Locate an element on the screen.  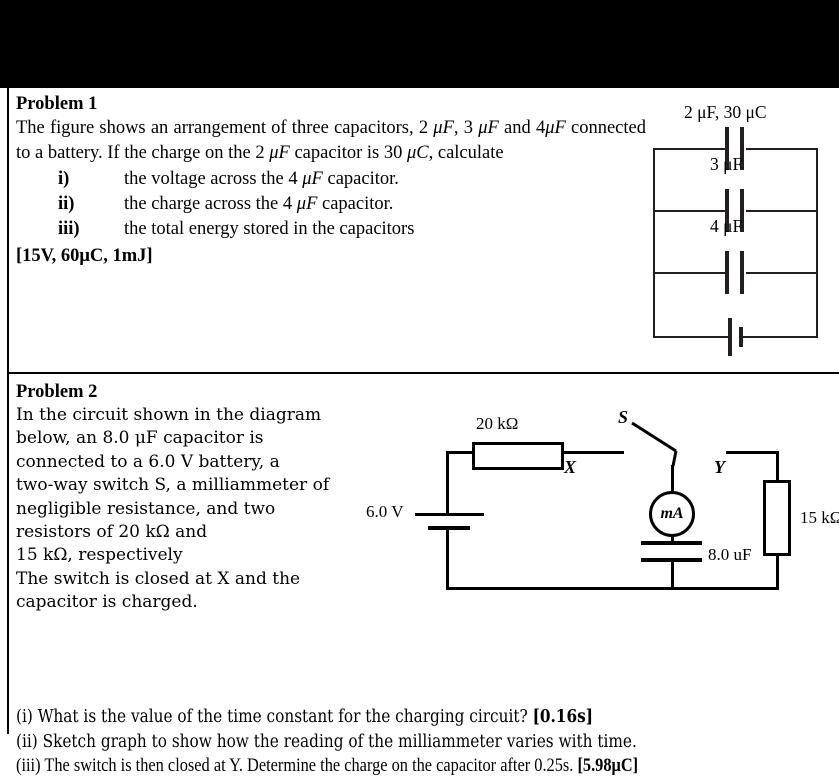
p1-unit-c: μF is located at coordinates (555, 128).